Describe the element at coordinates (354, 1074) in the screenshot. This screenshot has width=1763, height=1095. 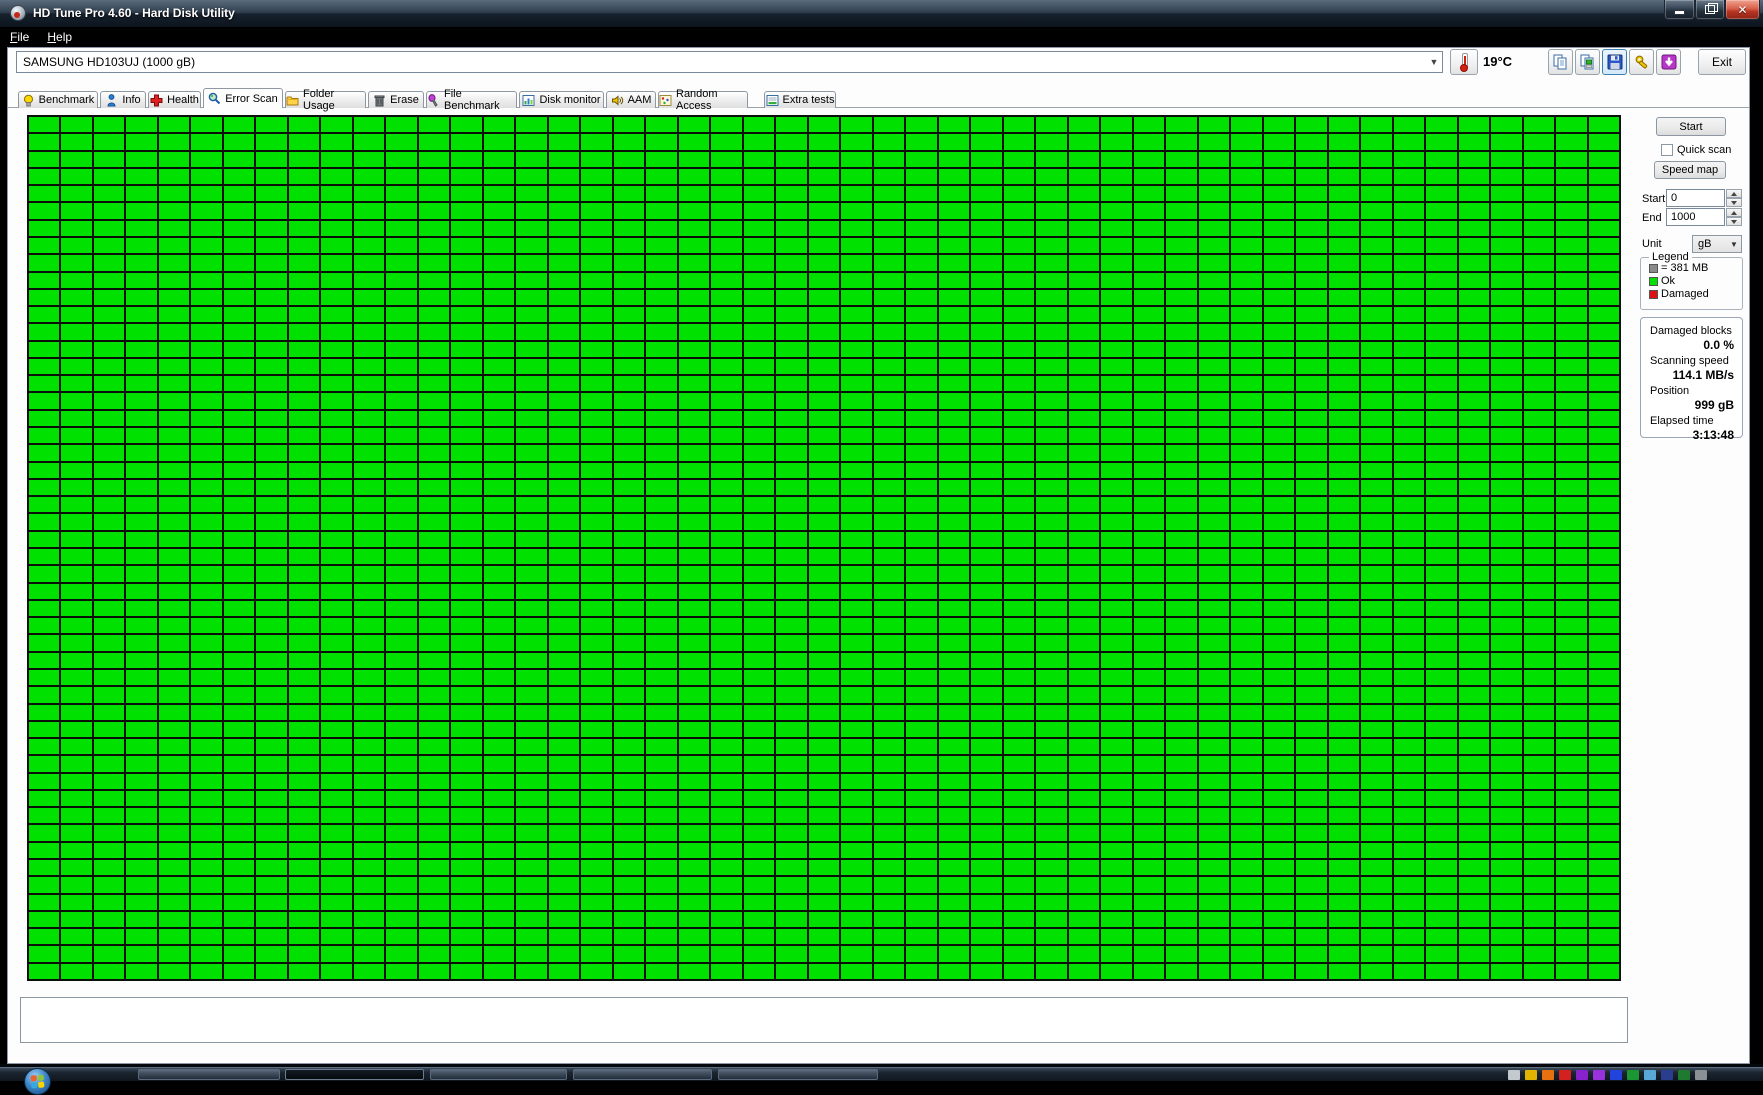
I see `taskbar-window-button-active` at that location.